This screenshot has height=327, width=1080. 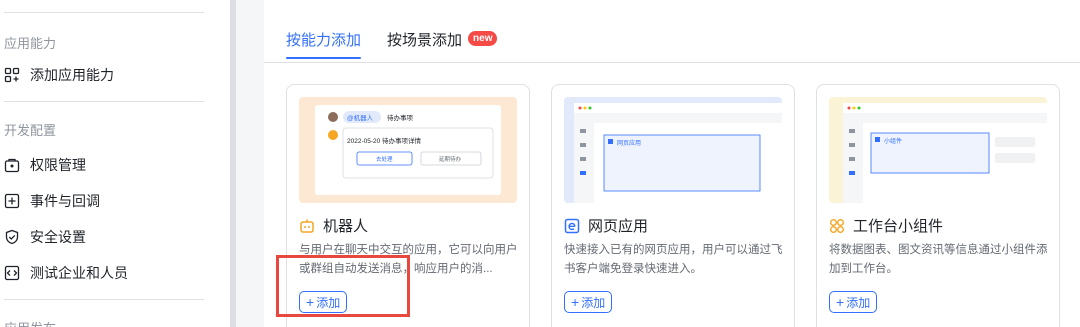 I want to click on tab-bar: 按能力添加 按场景添加 new, so click(x=404, y=42).